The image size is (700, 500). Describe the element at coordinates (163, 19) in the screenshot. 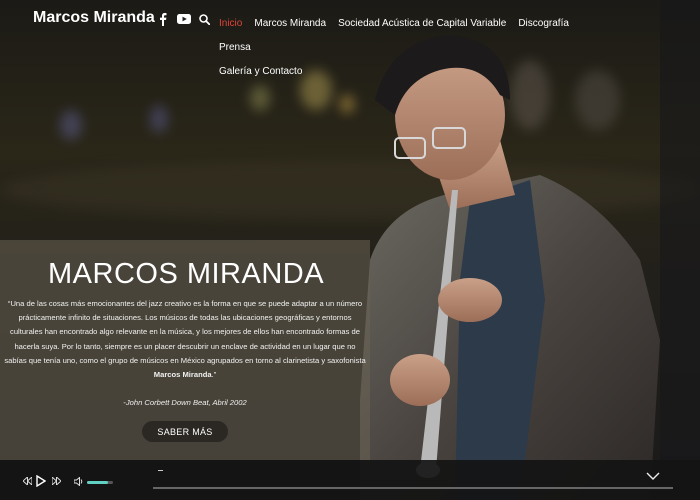

I see `facebook-icon` at that location.